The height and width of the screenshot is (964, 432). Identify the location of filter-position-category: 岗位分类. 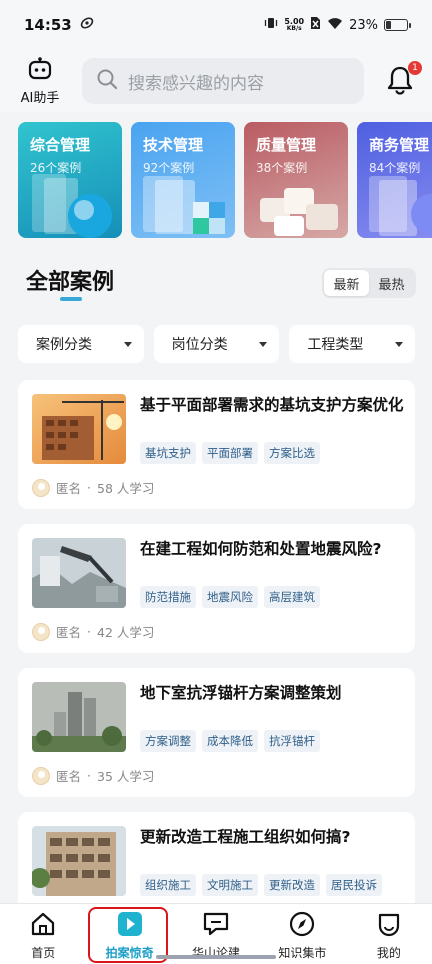
(216, 344).